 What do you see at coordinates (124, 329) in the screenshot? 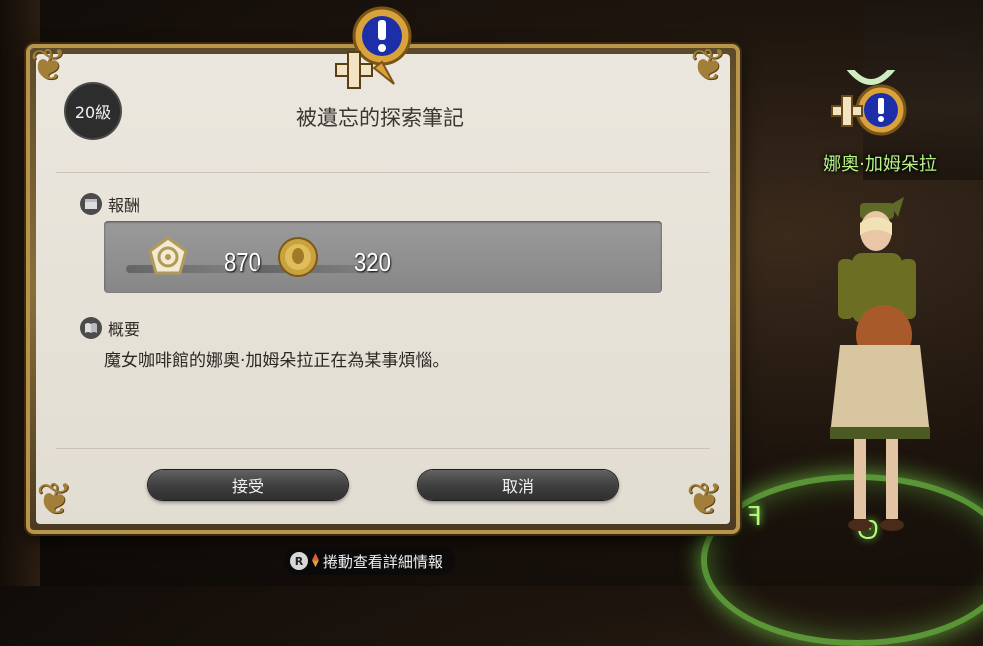
I see `summary-heading: 概要` at bounding box center [124, 329].